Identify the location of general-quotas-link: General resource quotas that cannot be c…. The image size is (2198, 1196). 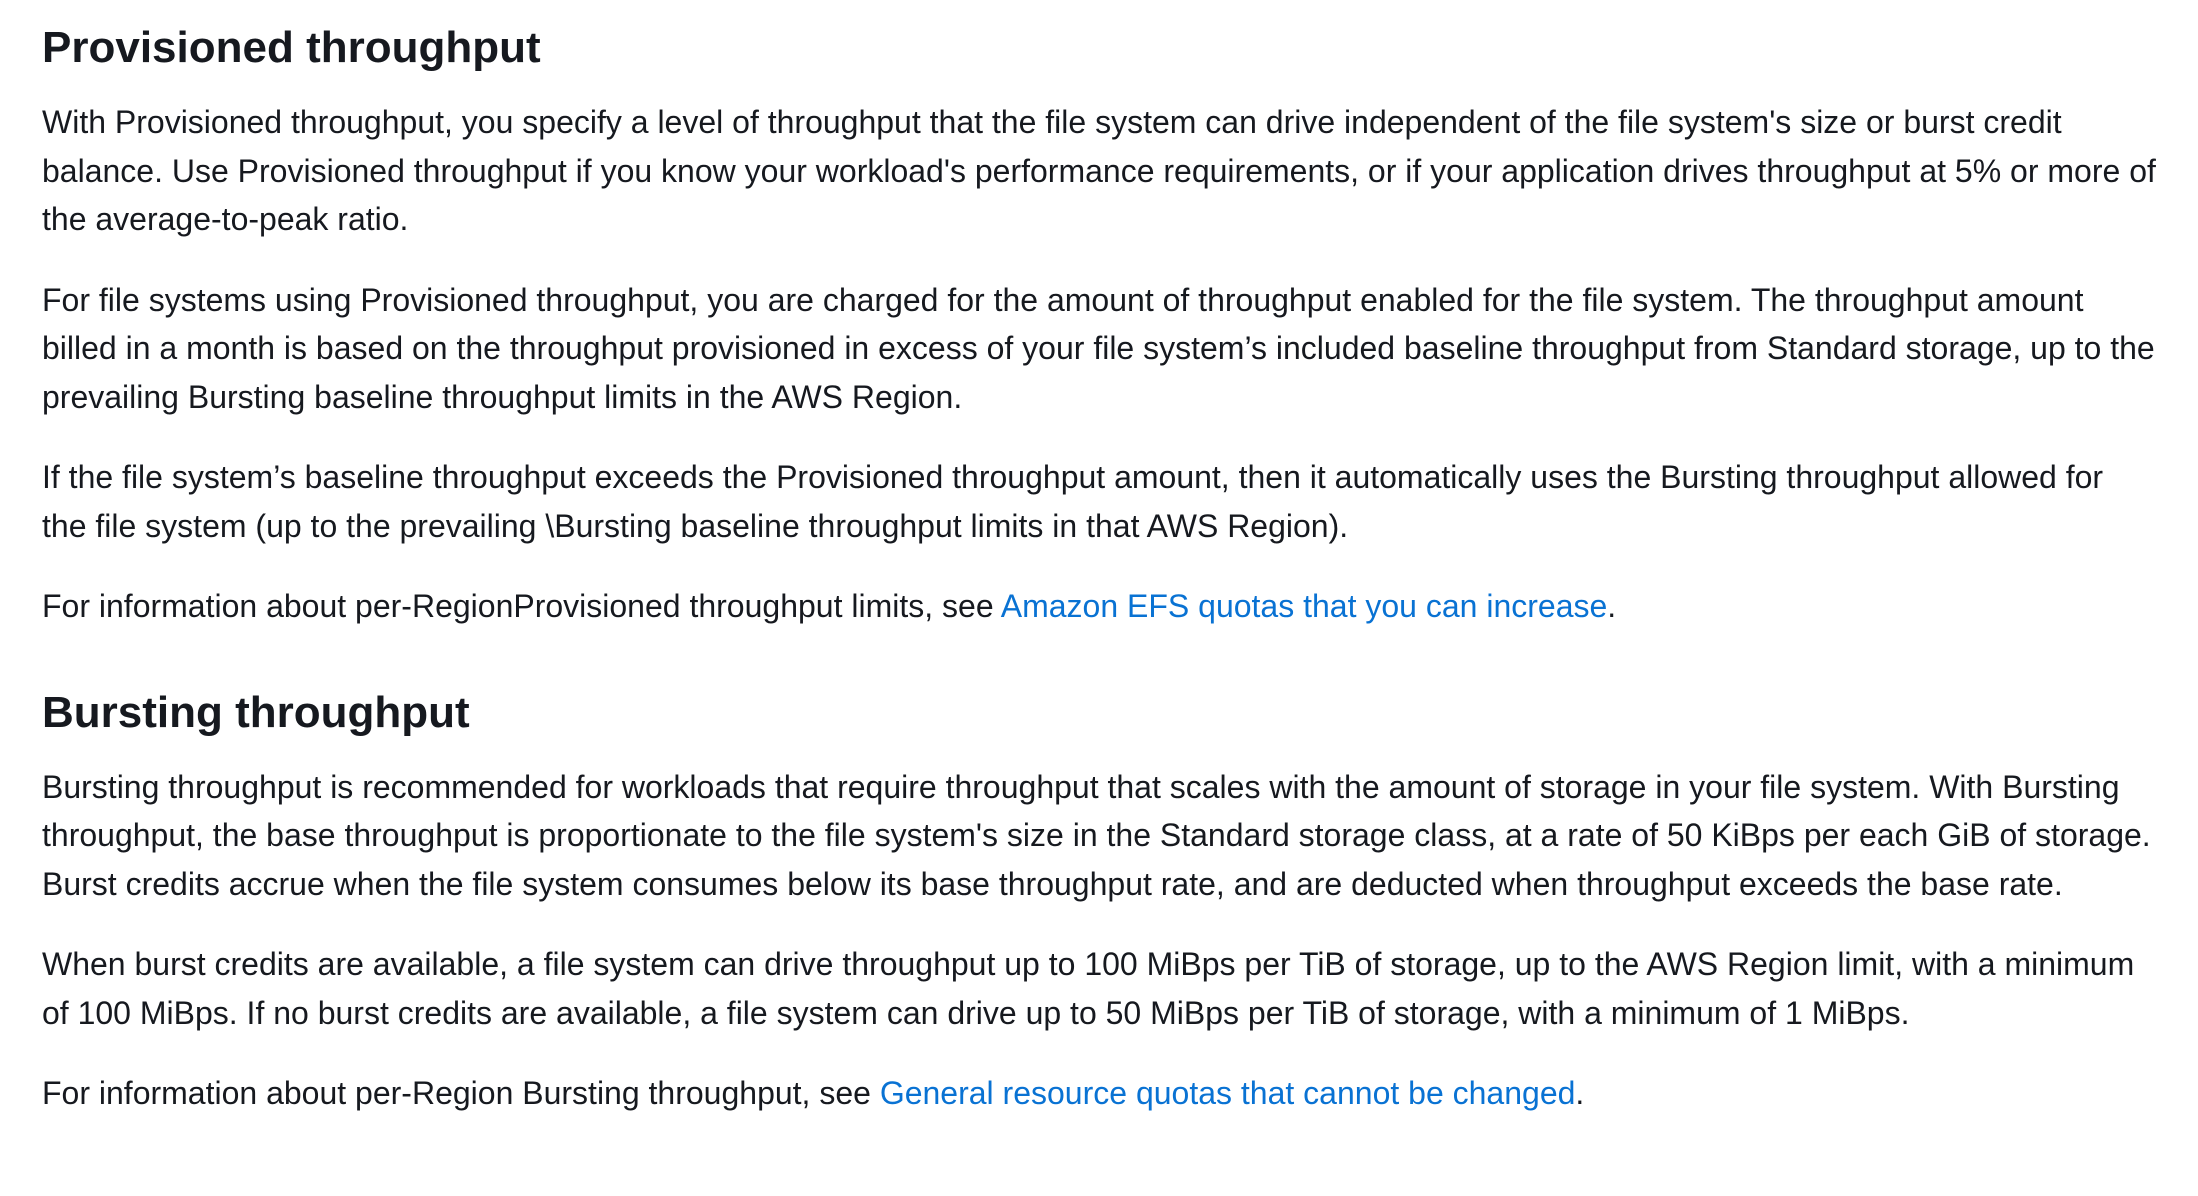
(1228, 1093).